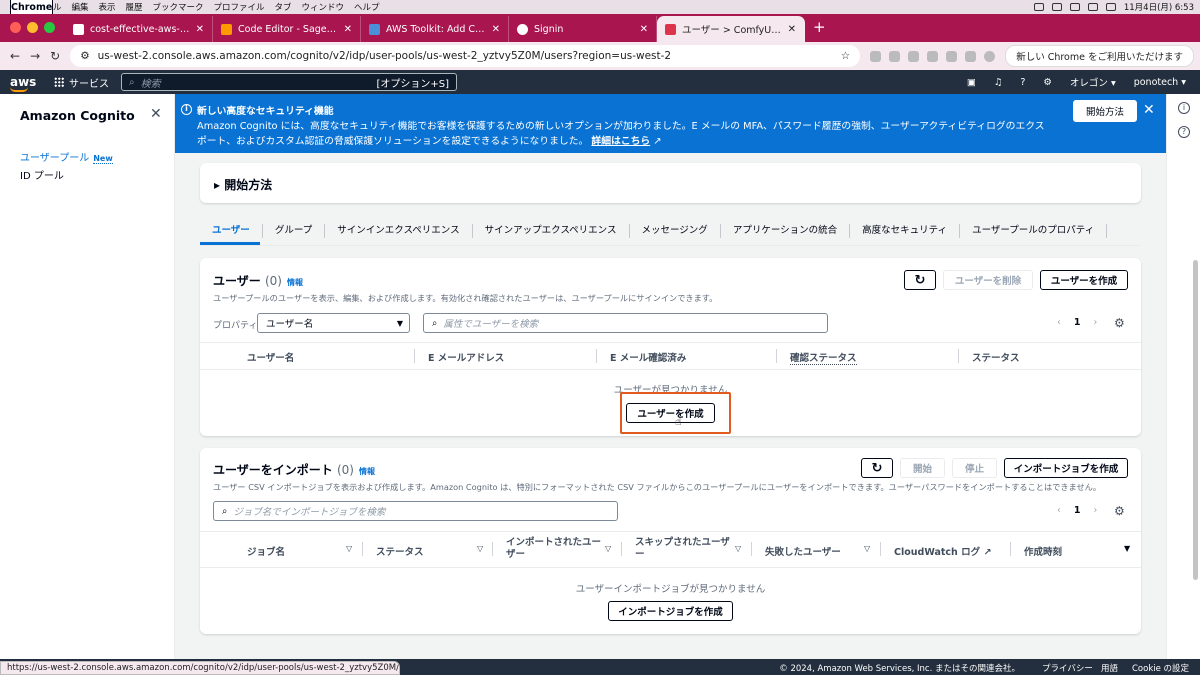 The image size is (1200, 675). What do you see at coordinates (270, 357) in the screenshot?
I see `column-header-username: ユーザー名` at bounding box center [270, 357].